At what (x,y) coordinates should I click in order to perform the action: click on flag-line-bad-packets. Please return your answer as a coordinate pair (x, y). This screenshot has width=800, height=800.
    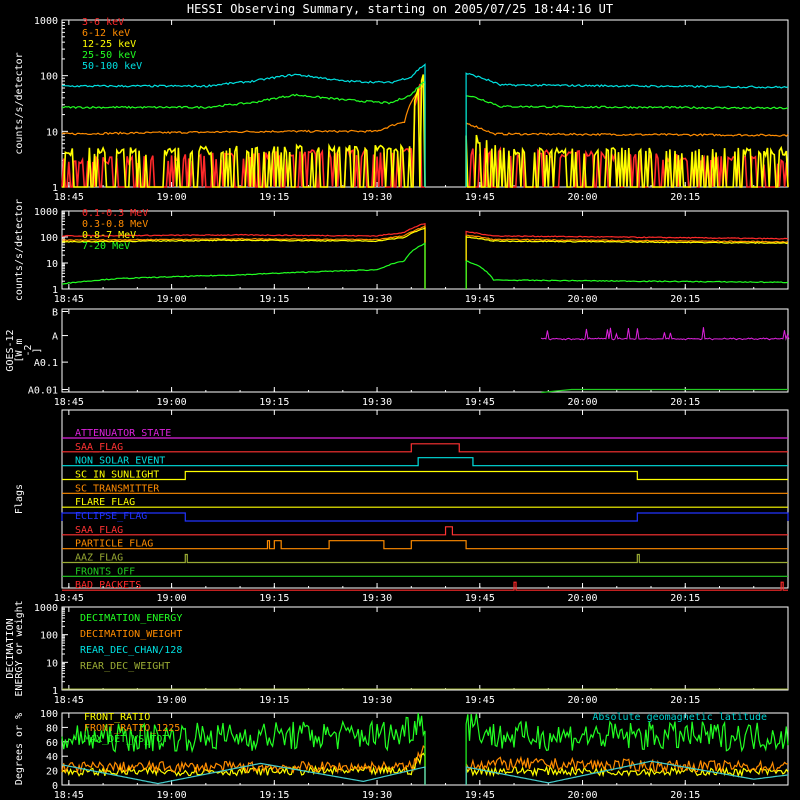
    Looking at the image, I should click on (425, 586).